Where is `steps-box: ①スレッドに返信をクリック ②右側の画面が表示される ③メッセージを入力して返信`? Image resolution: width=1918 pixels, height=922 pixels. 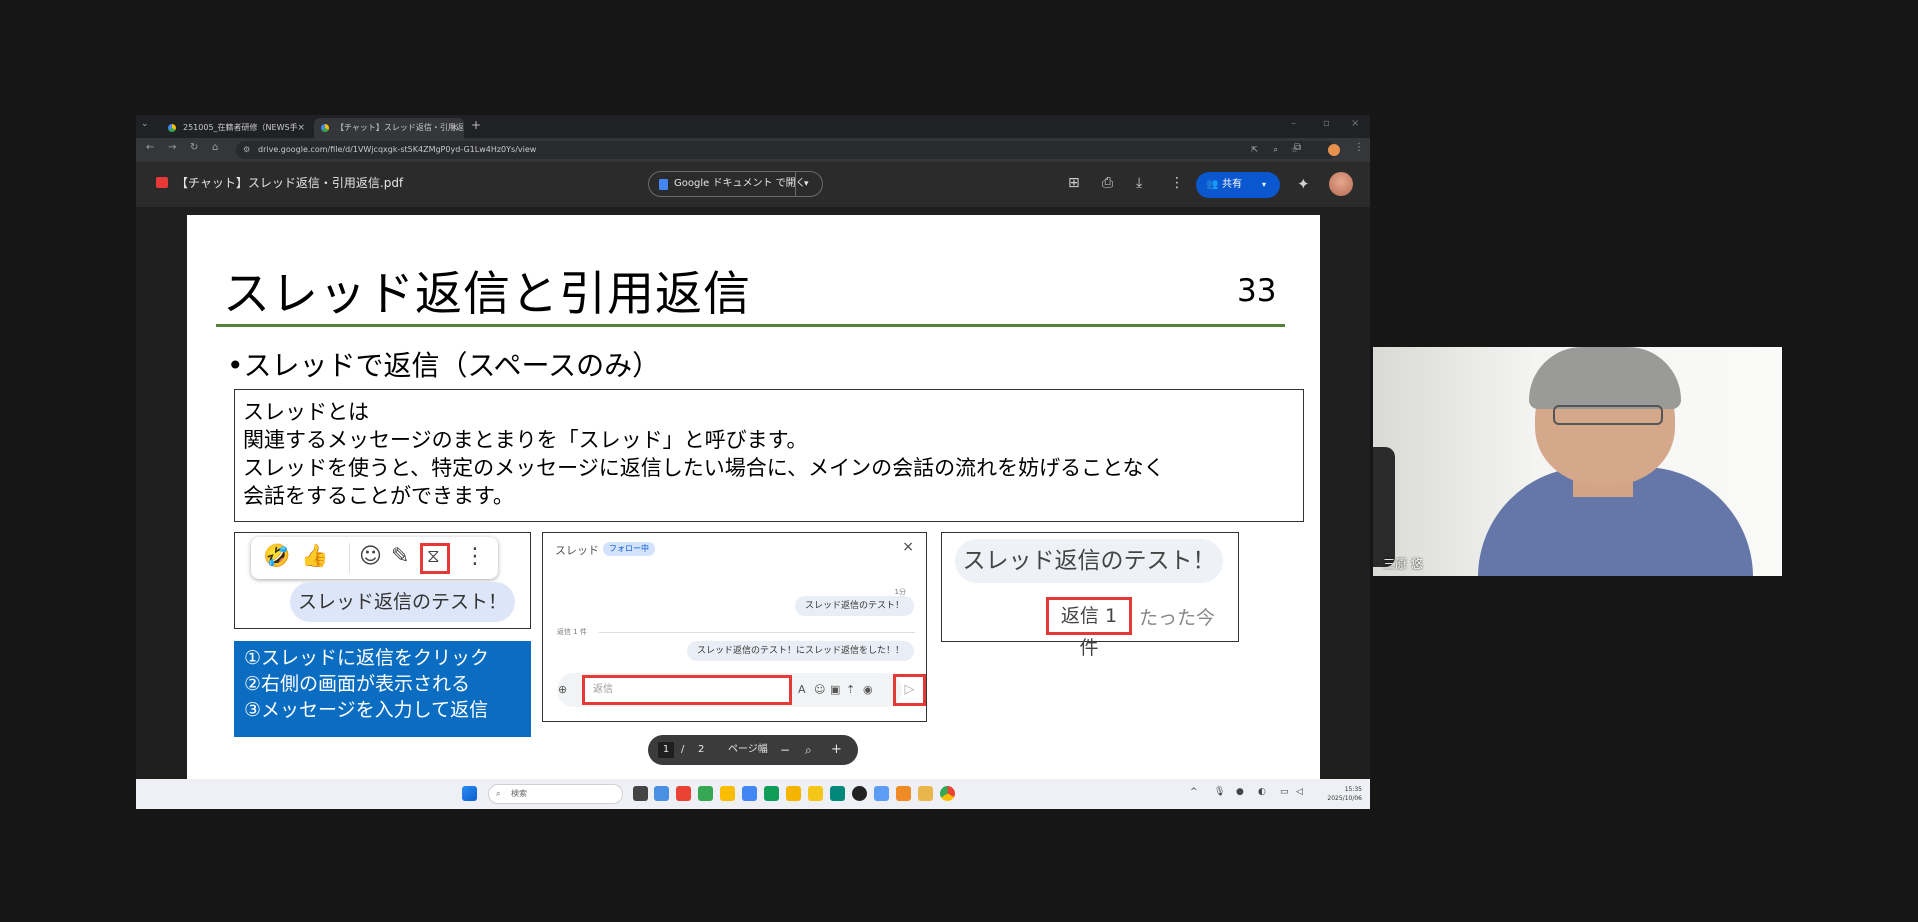
steps-box: ①スレッドに返信をクリック ②右側の画面が表示される ③メッセージを入力して返信 is located at coordinates (382, 689).